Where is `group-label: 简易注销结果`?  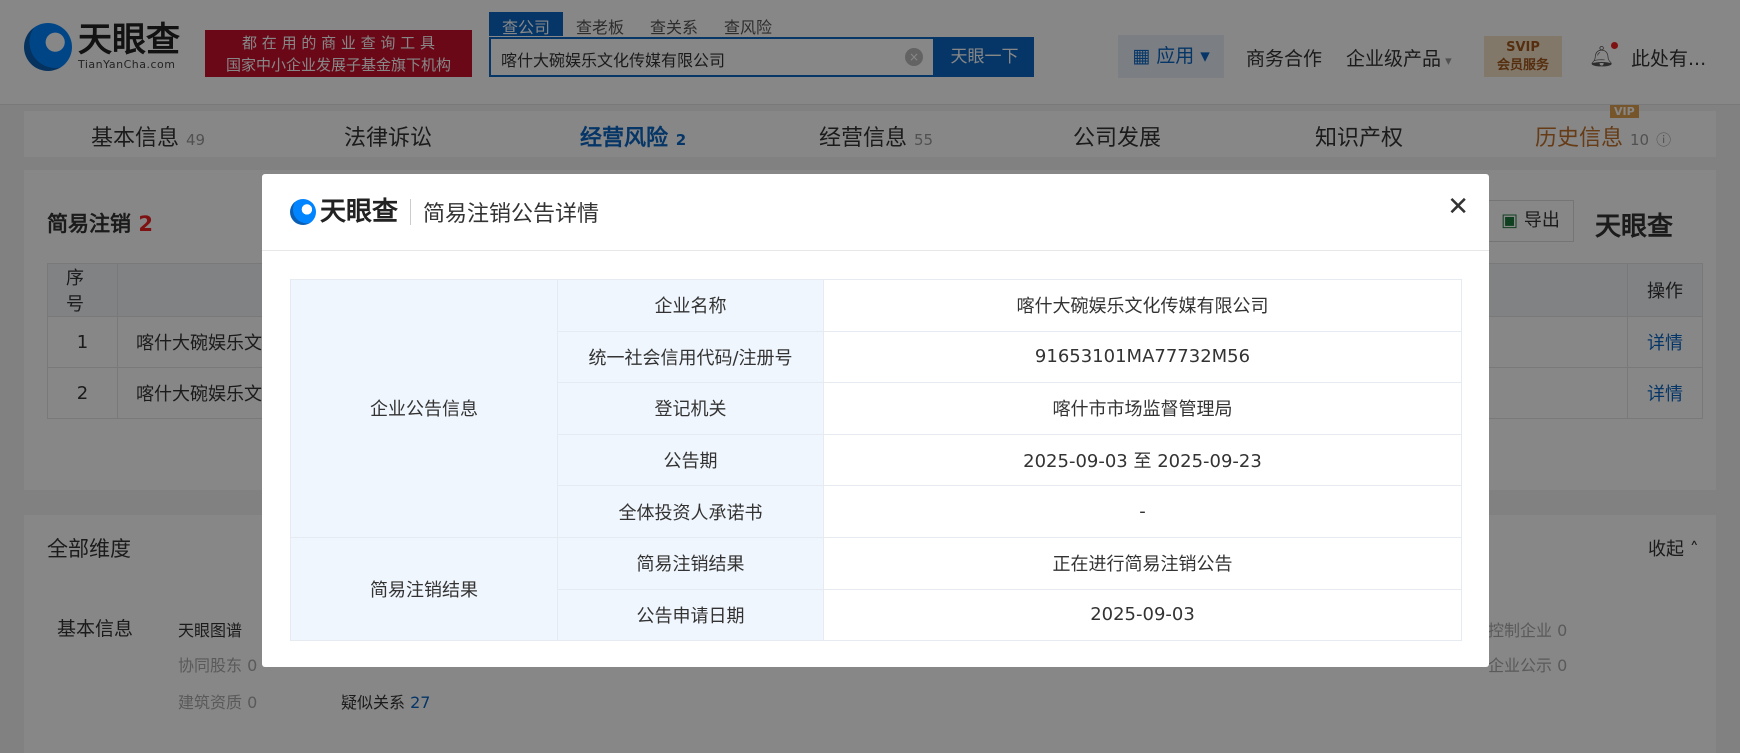
group-label: 简易注销结果 is located at coordinates (424, 589).